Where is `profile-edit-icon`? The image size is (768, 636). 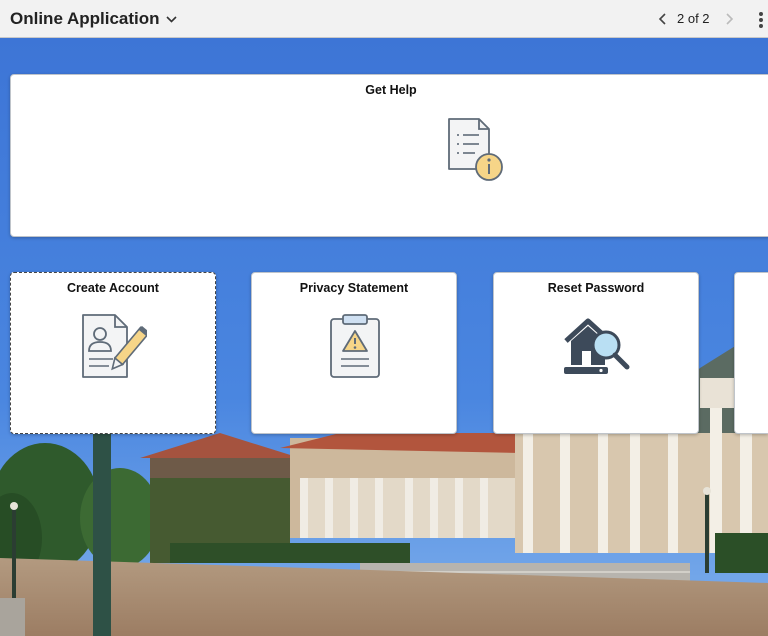
profile-edit-icon is located at coordinates (114, 346).